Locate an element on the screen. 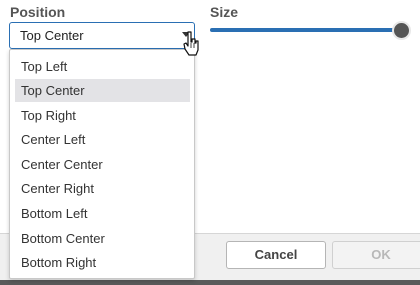 The image size is (420, 285). ok-button: OK is located at coordinates (376, 255).